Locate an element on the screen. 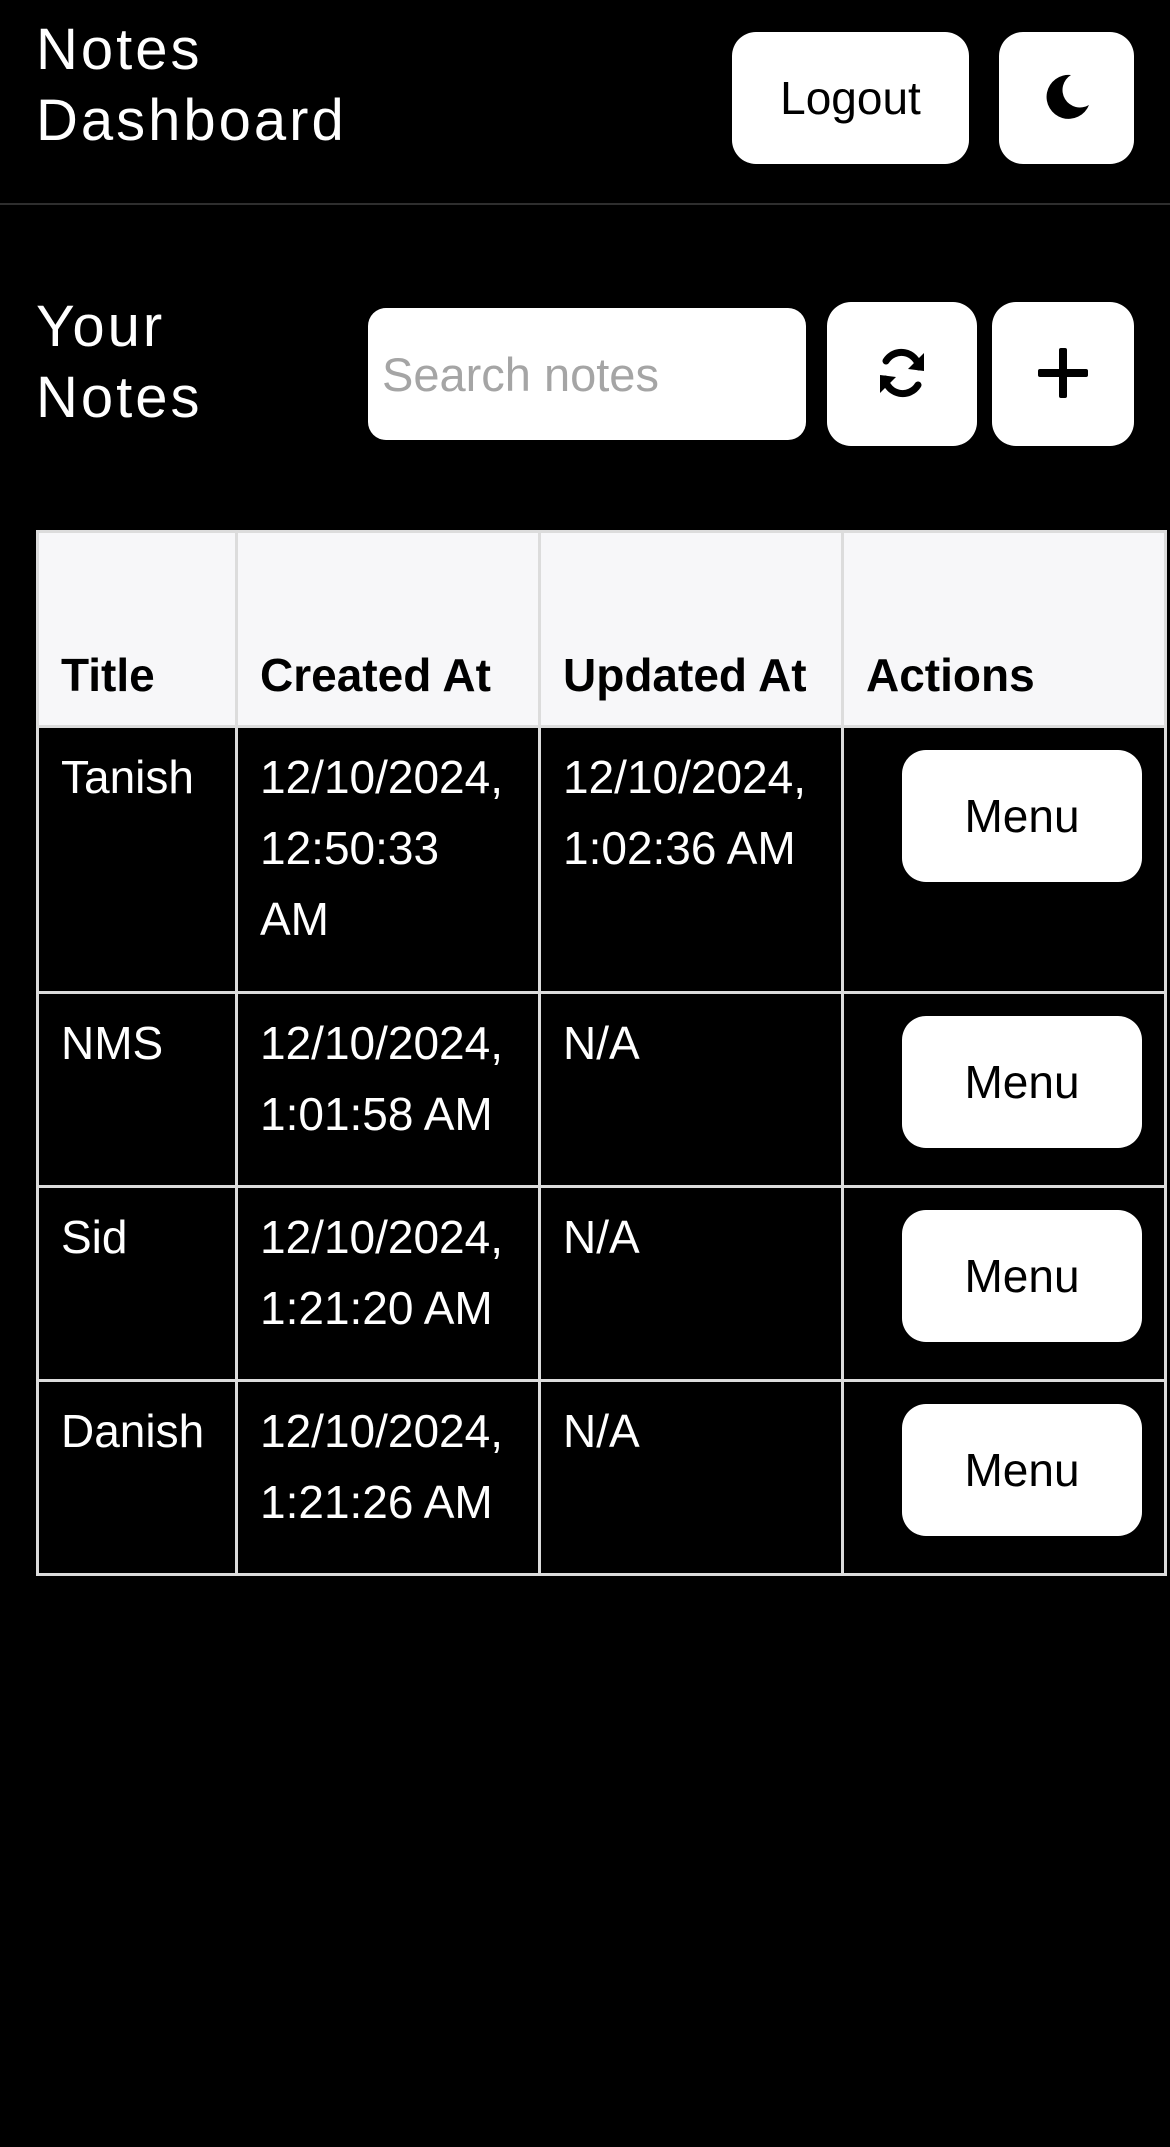 Image resolution: width=1170 pixels, height=2147 pixels. moon-icon is located at coordinates (1067, 98).